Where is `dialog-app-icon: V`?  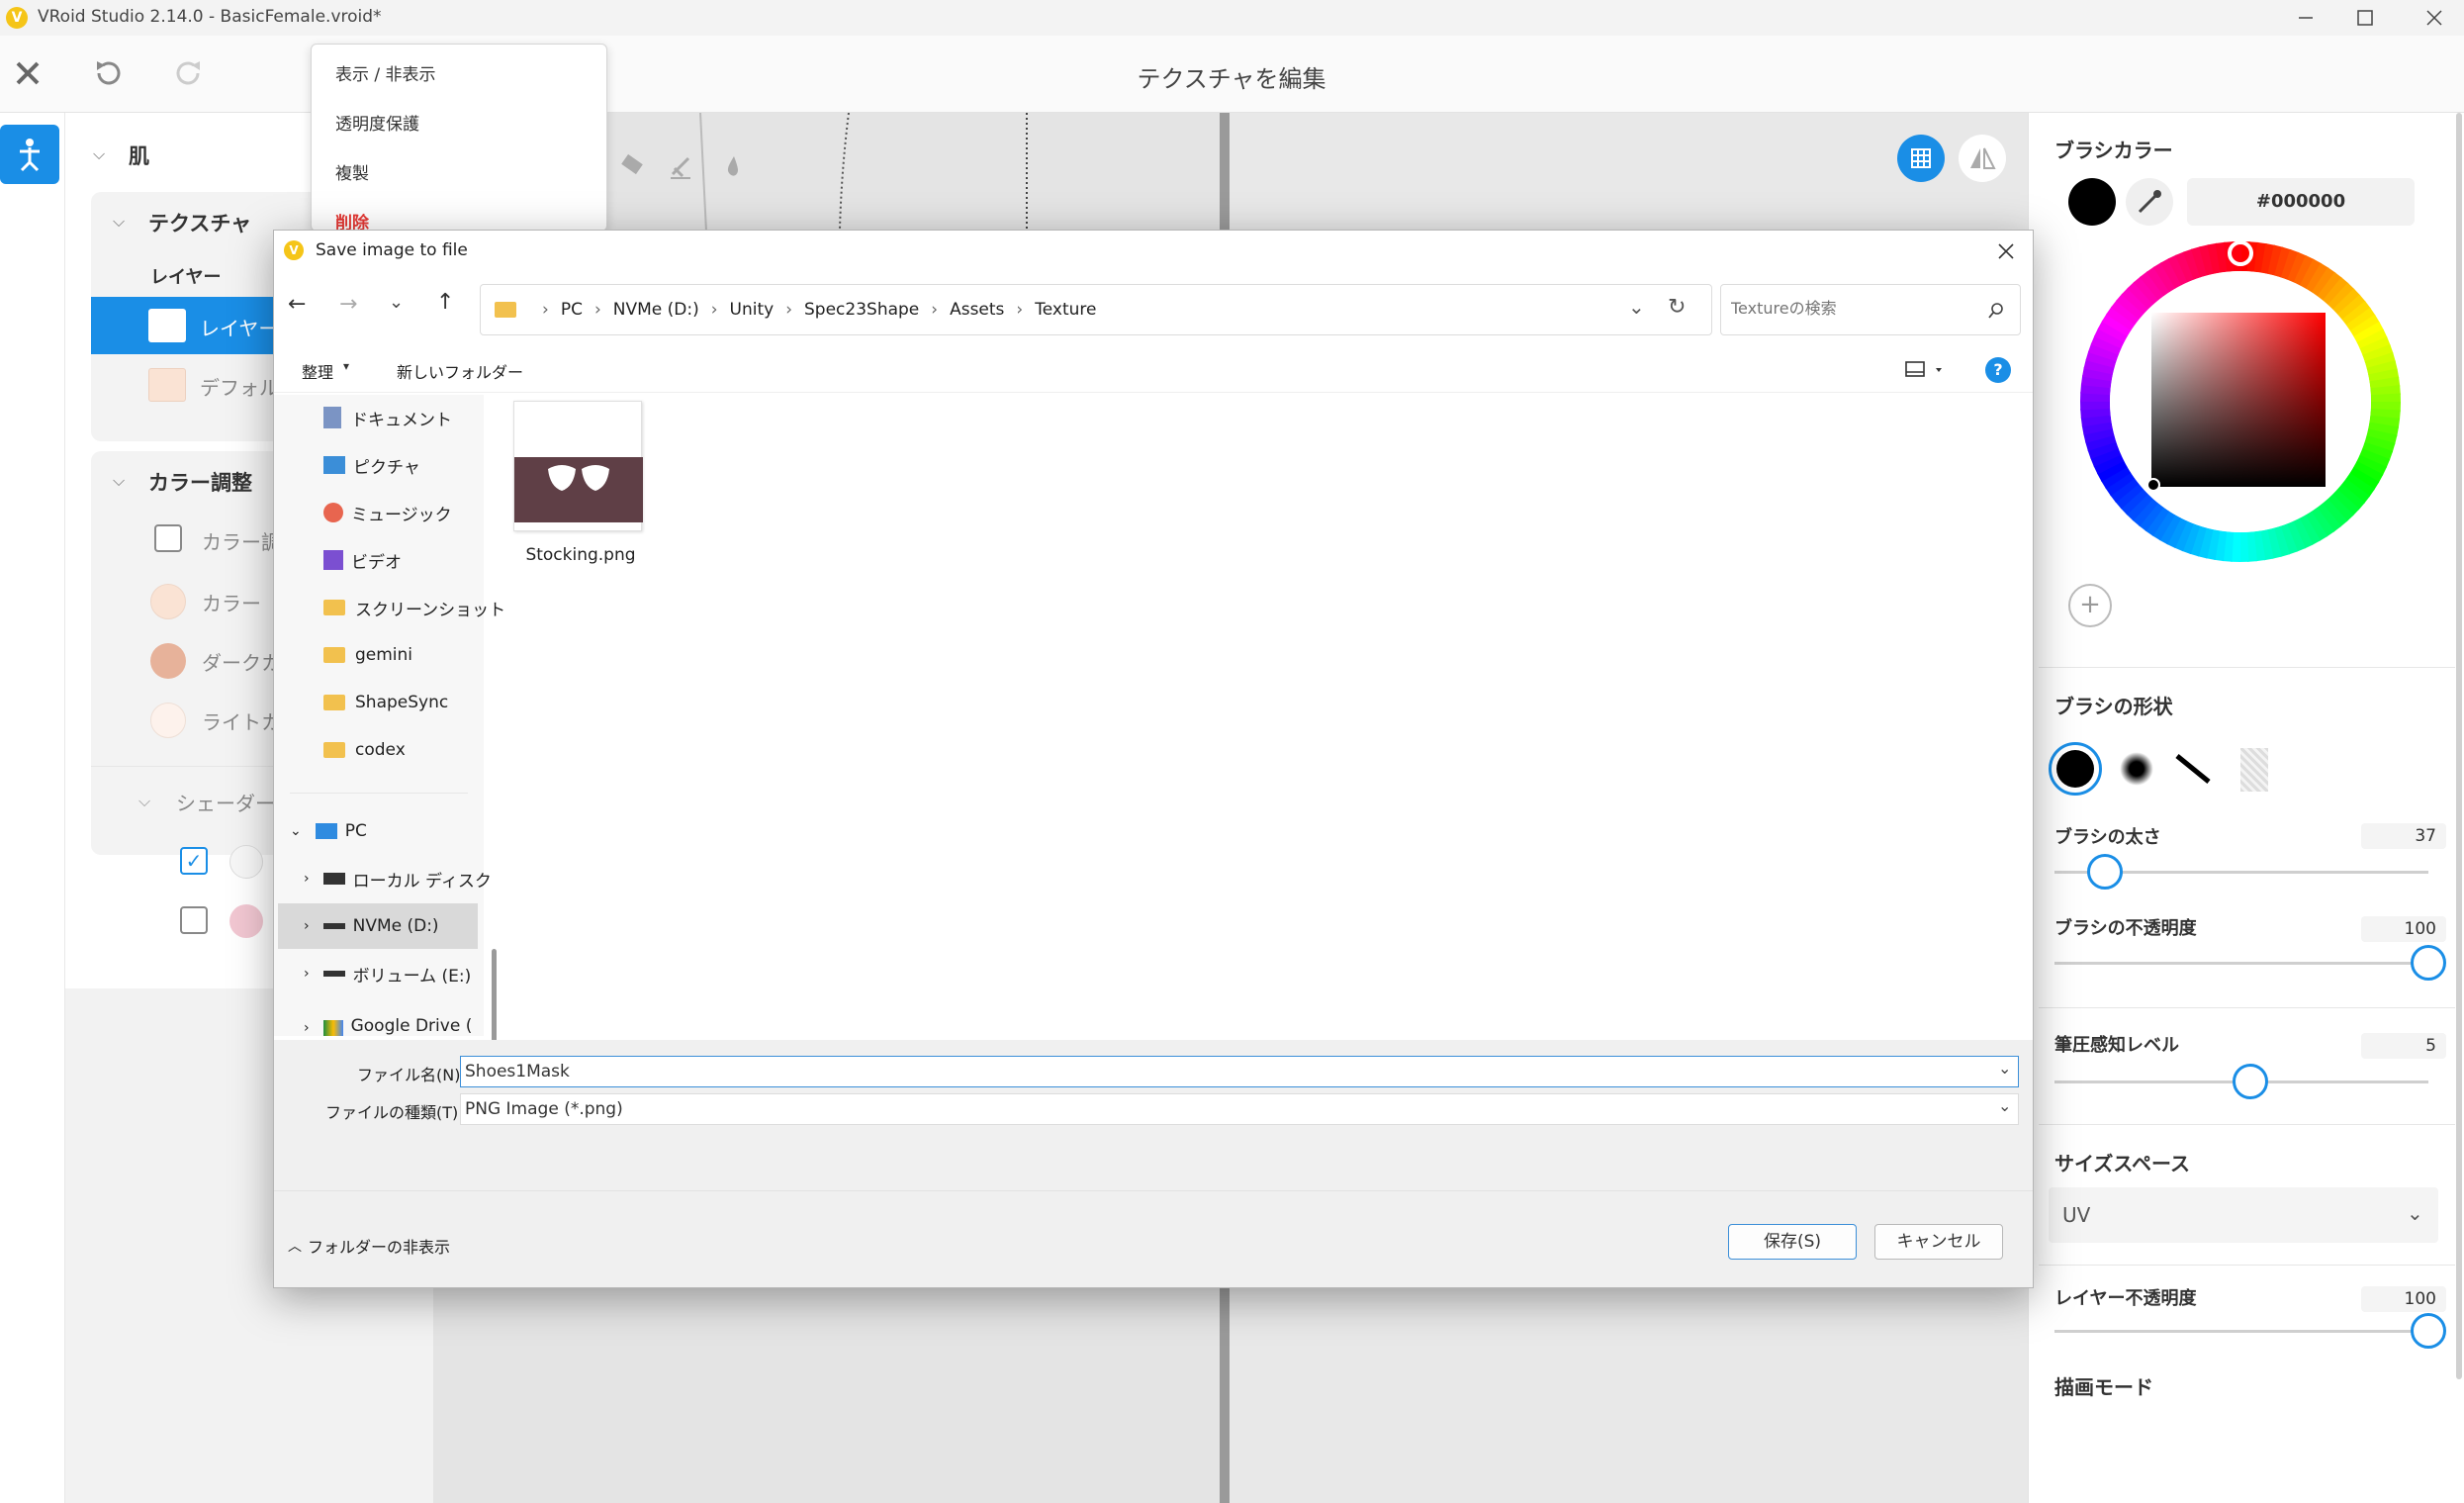
dialog-app-icon: V is located at coordinates (294, 250).